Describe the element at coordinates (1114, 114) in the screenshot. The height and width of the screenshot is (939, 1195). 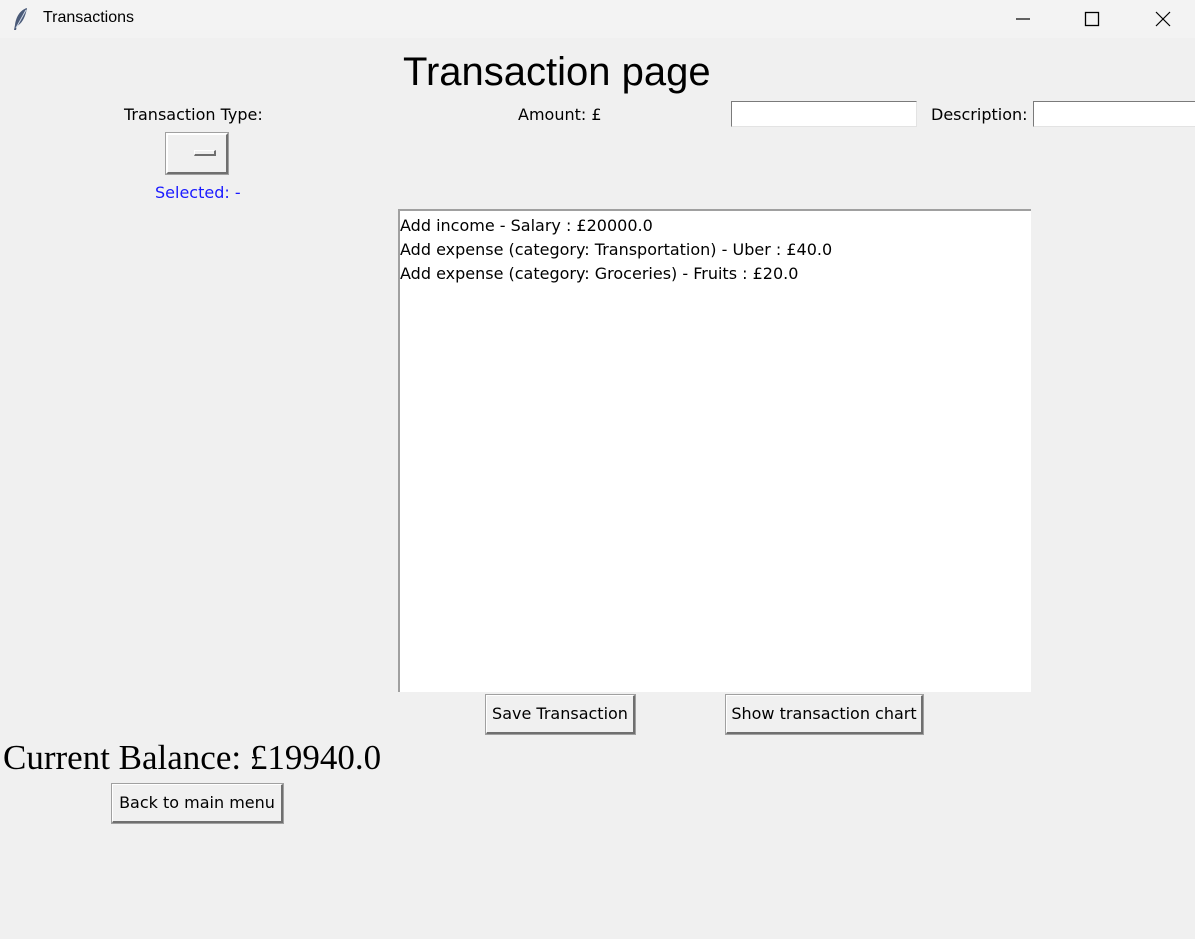
I see `description-input` at that location.